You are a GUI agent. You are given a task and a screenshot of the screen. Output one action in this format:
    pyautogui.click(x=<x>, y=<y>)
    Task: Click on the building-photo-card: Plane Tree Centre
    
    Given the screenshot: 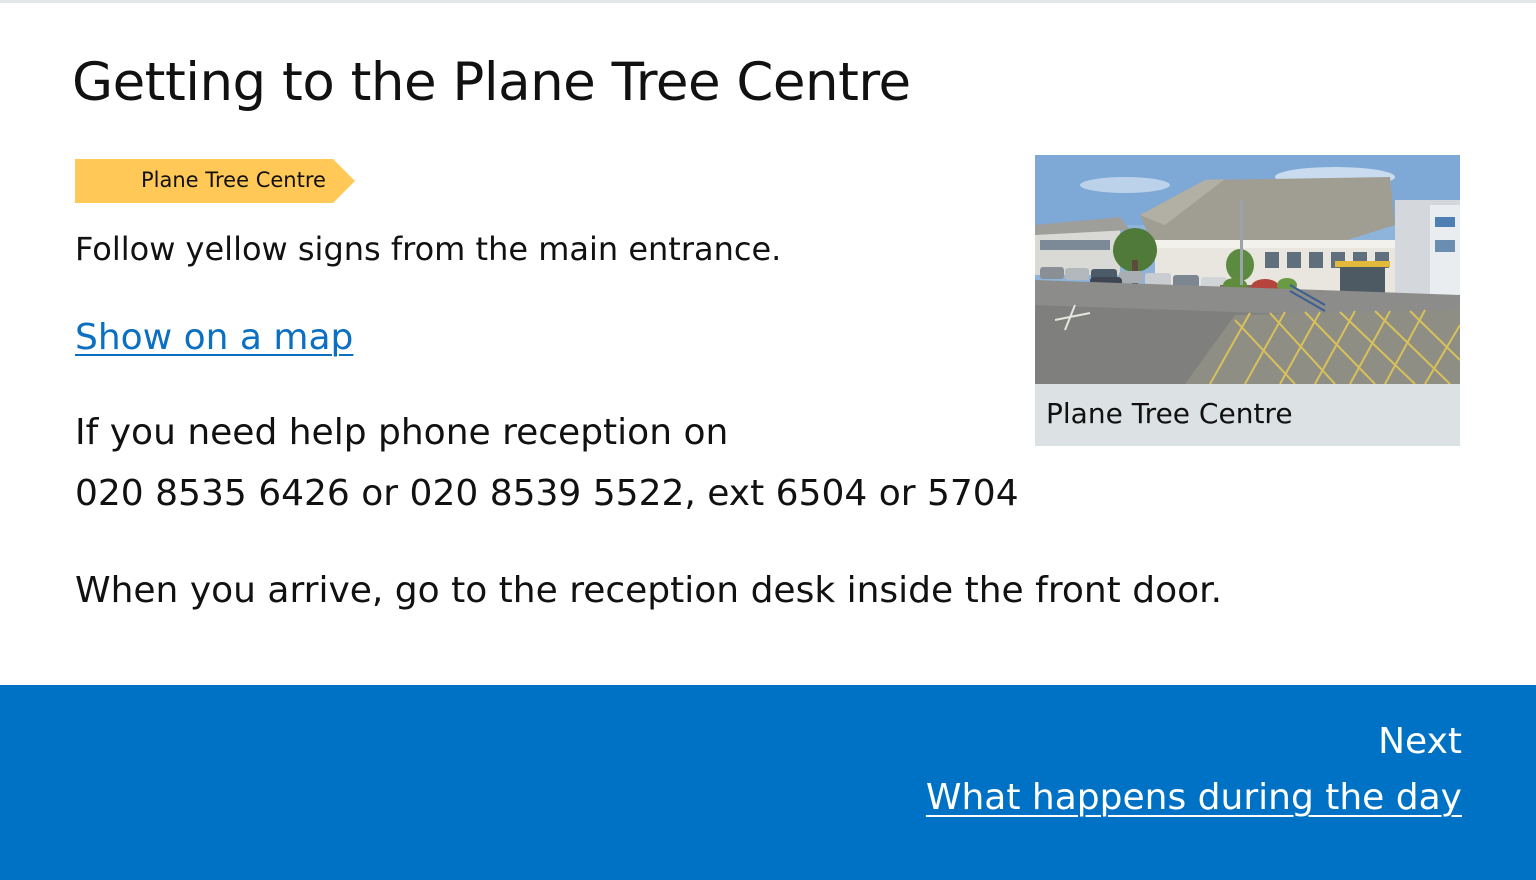 What is the action you would take?
    pyautogui.click(x=1247, y=300)
    